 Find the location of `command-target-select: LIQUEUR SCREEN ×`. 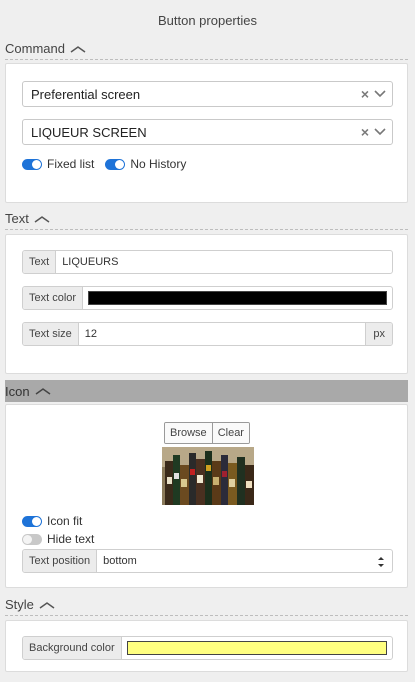

command-target-select: LIQUEUR SCREEN × is located at coordinates (207, 132).